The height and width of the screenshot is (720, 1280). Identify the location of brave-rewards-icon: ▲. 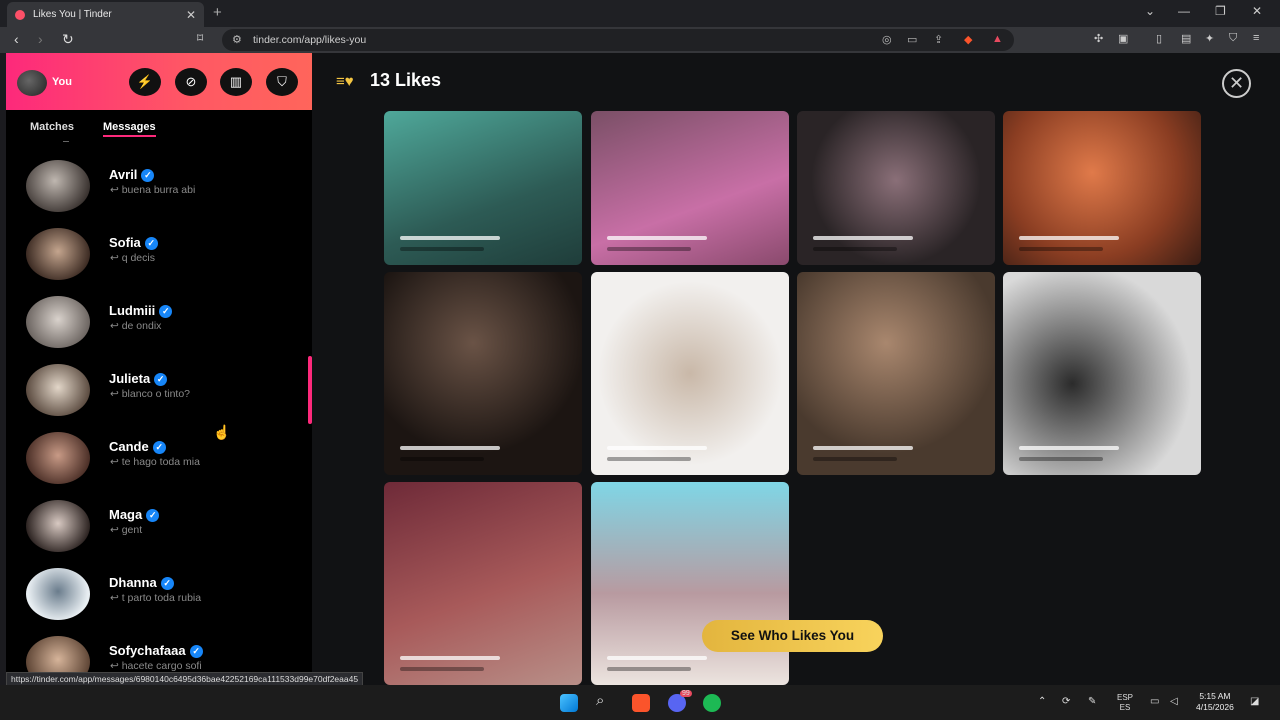
(997, 39).